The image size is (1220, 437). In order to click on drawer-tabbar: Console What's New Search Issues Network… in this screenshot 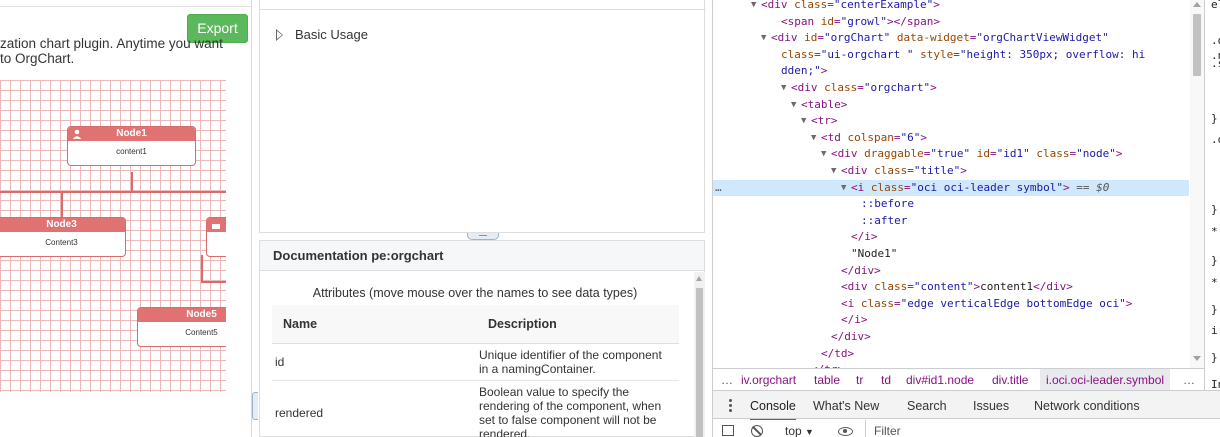, I will do `click(966, 405)`.